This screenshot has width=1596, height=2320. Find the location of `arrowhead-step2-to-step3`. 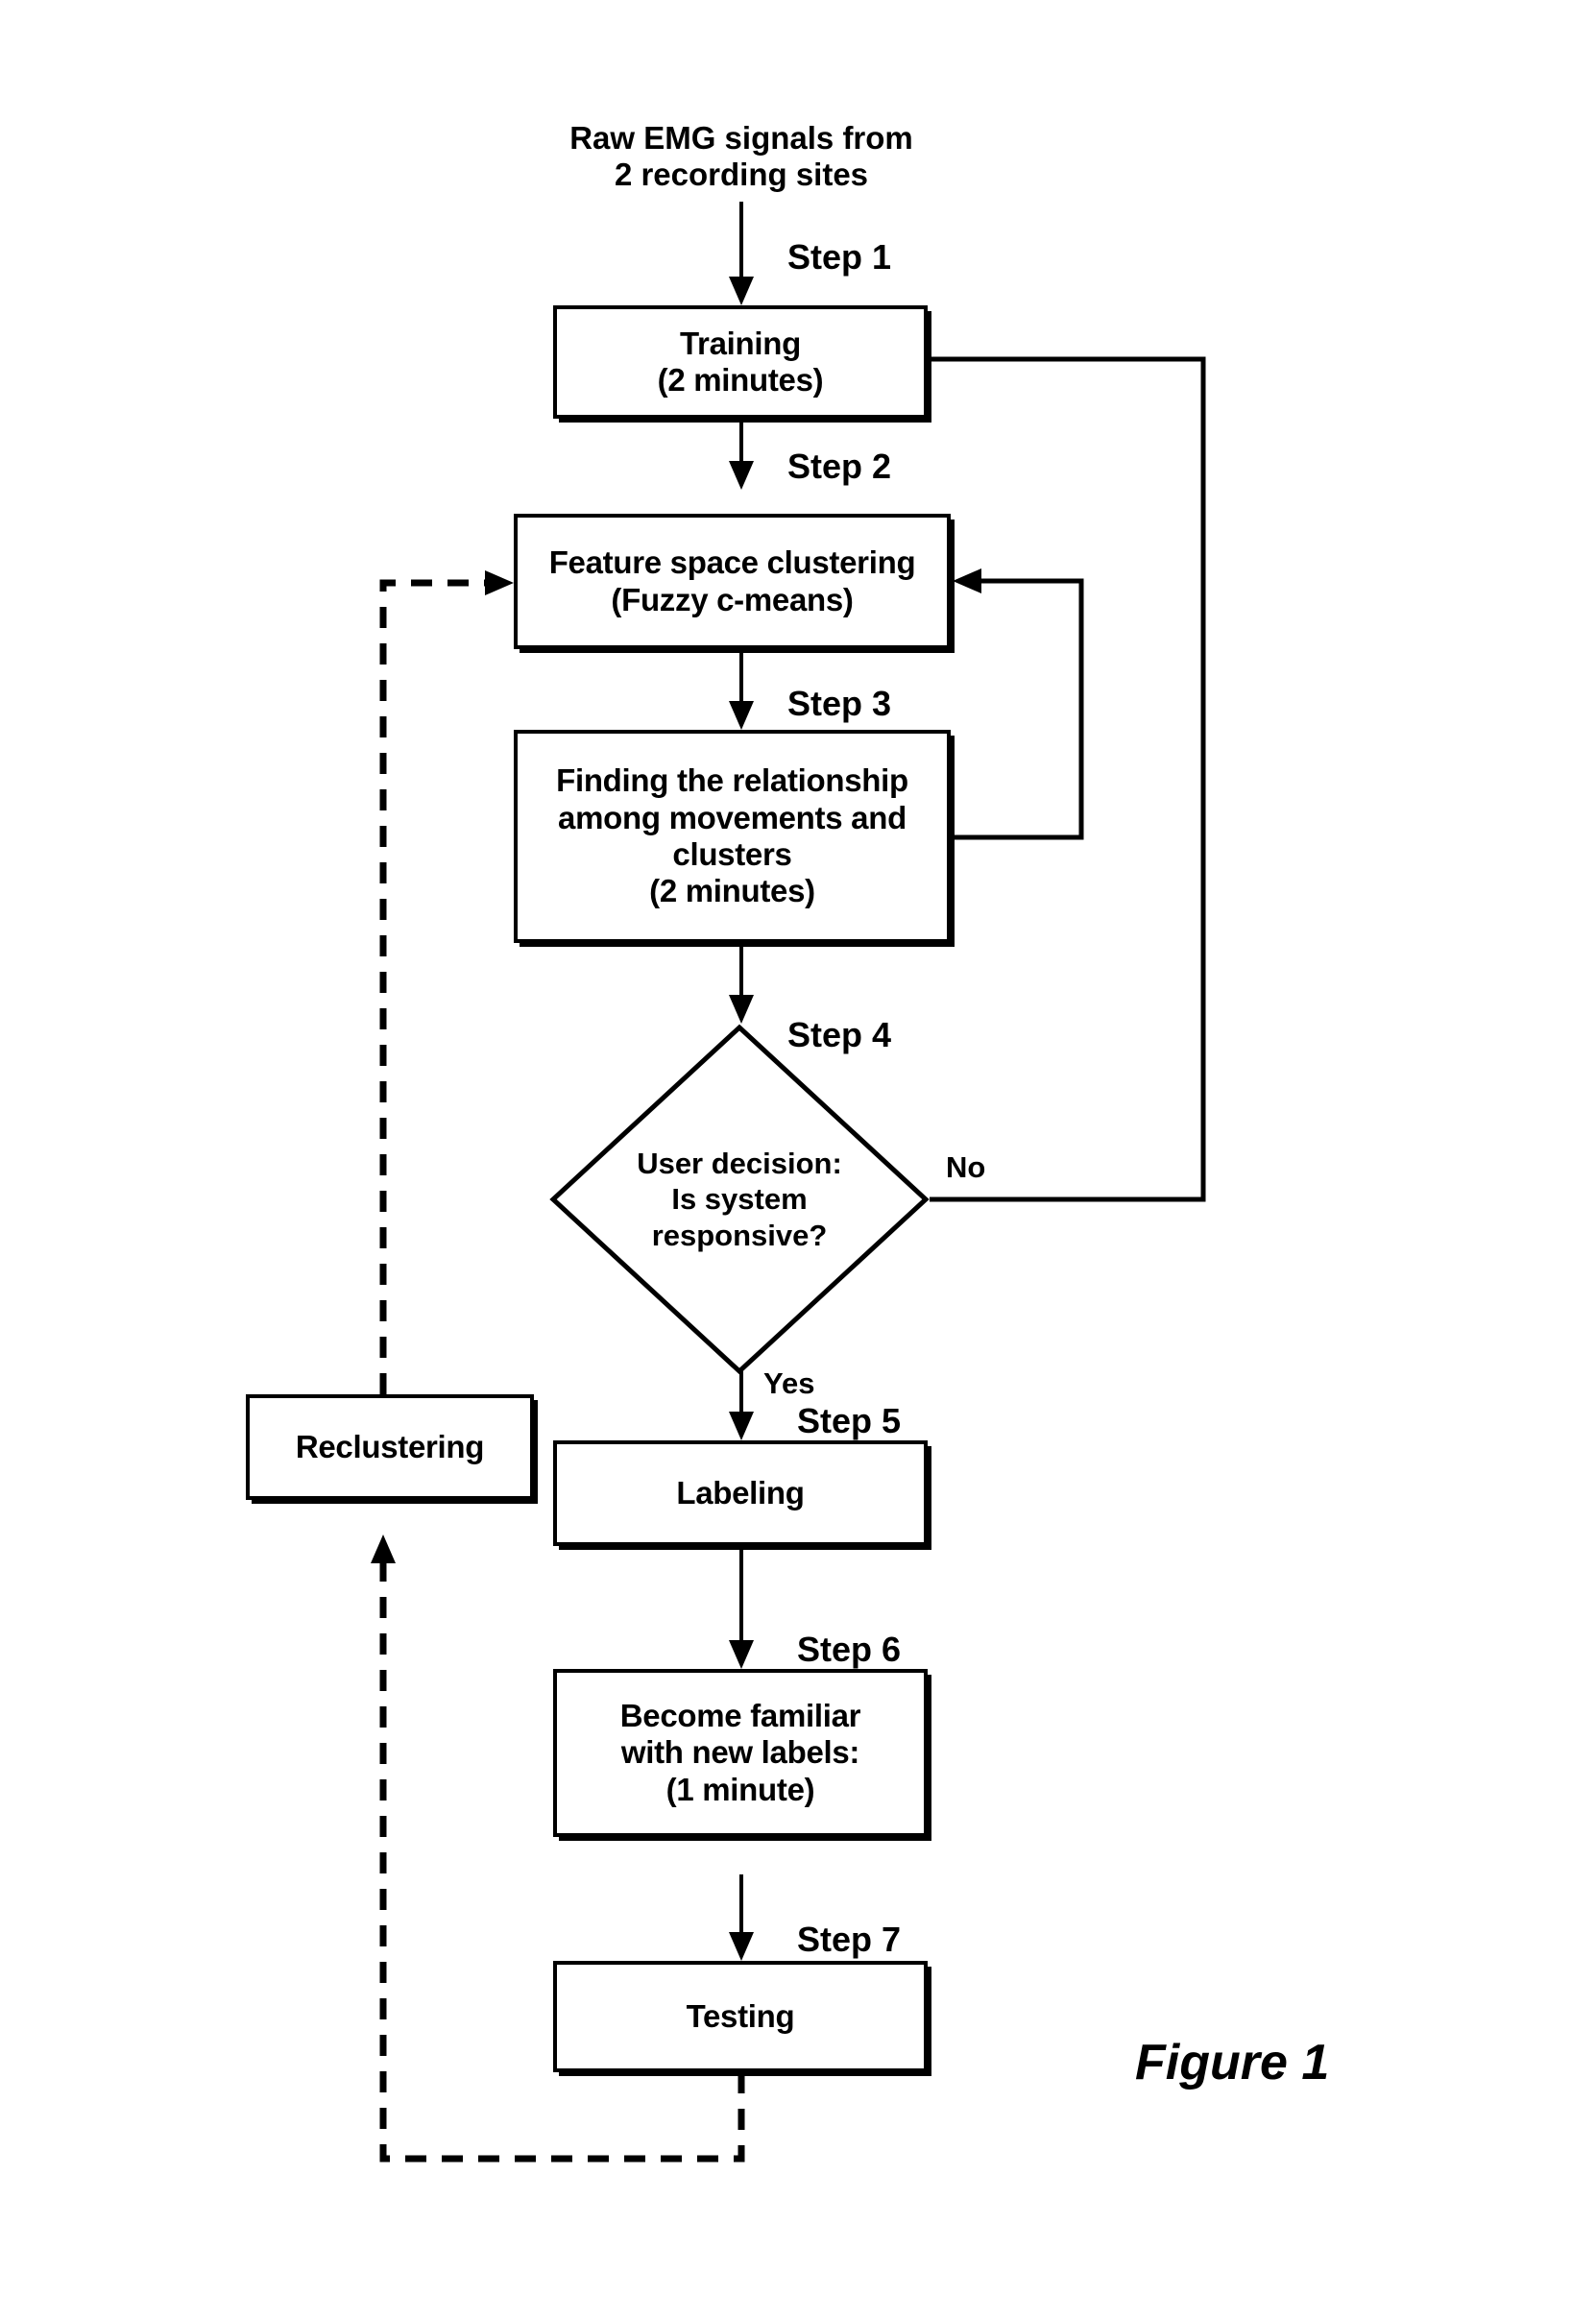

arrowhead-step2-to-step3 is located at coordinates (741, 715).